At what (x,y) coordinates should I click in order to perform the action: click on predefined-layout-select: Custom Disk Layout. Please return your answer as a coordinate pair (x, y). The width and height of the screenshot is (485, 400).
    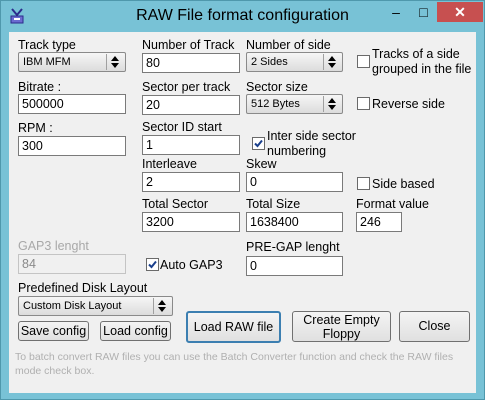
    Looking at the image, I should click on (95, 306).